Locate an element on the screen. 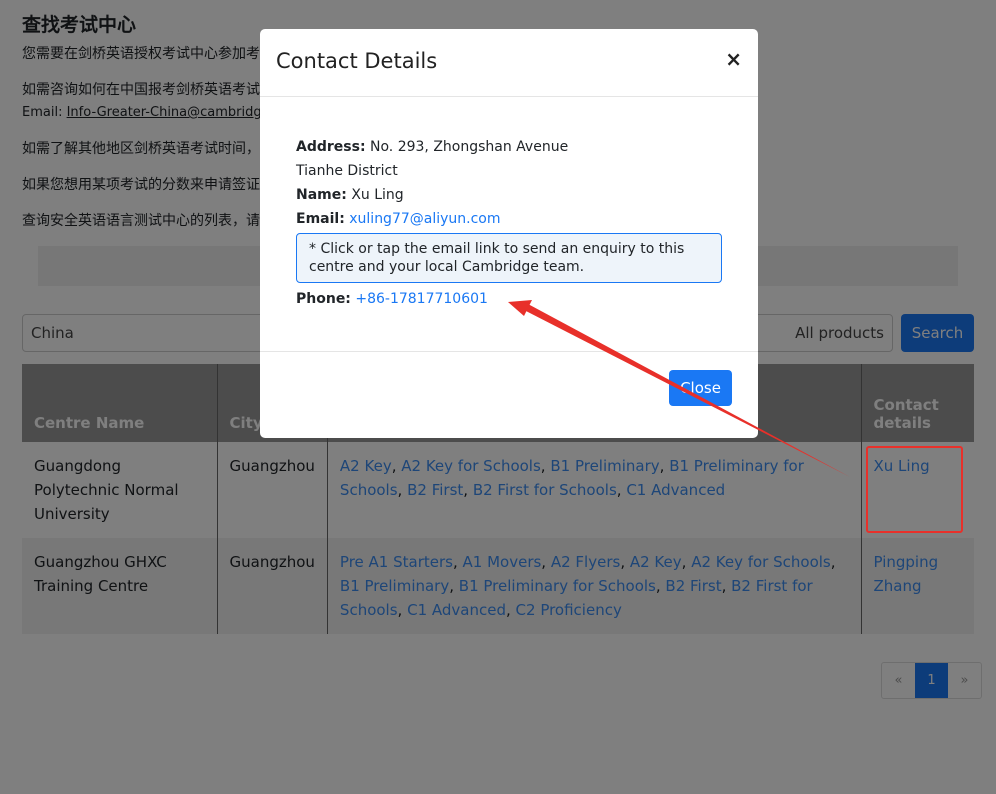  arrow-shaft is located at coordinates (687, 390).